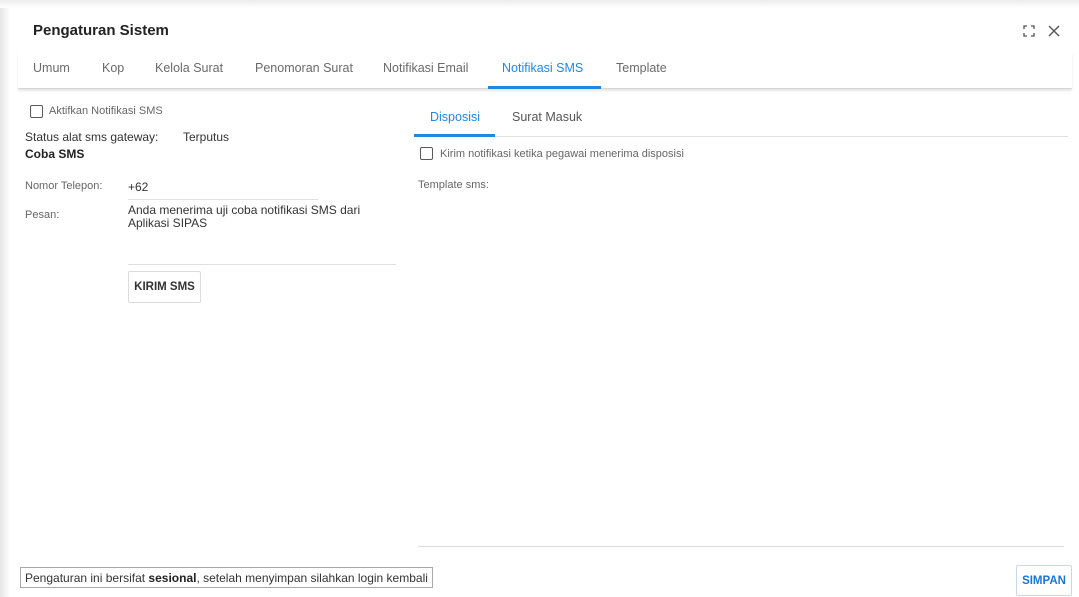 Image resolution: width=1079 pixels, height=597 pixels. What do you see at coordinates (206, 137) in the screenshot?
I see `gateway-status-value: Terputus` at bounding box center [206, 137].